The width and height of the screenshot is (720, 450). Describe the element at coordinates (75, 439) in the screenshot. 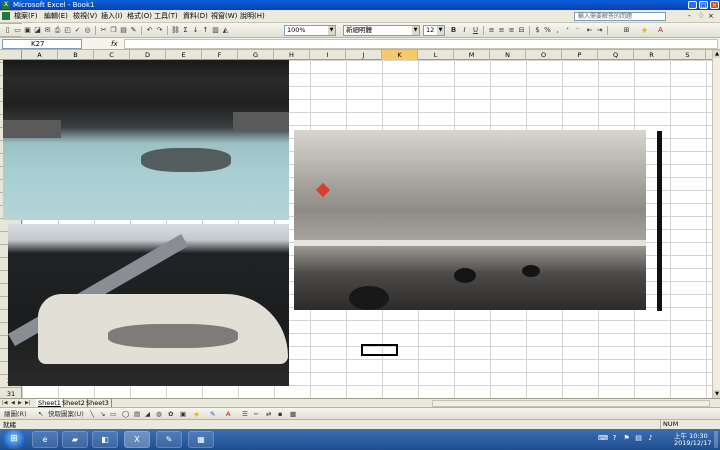

I see `explorer-taskbar-icon: ▰` at that location.